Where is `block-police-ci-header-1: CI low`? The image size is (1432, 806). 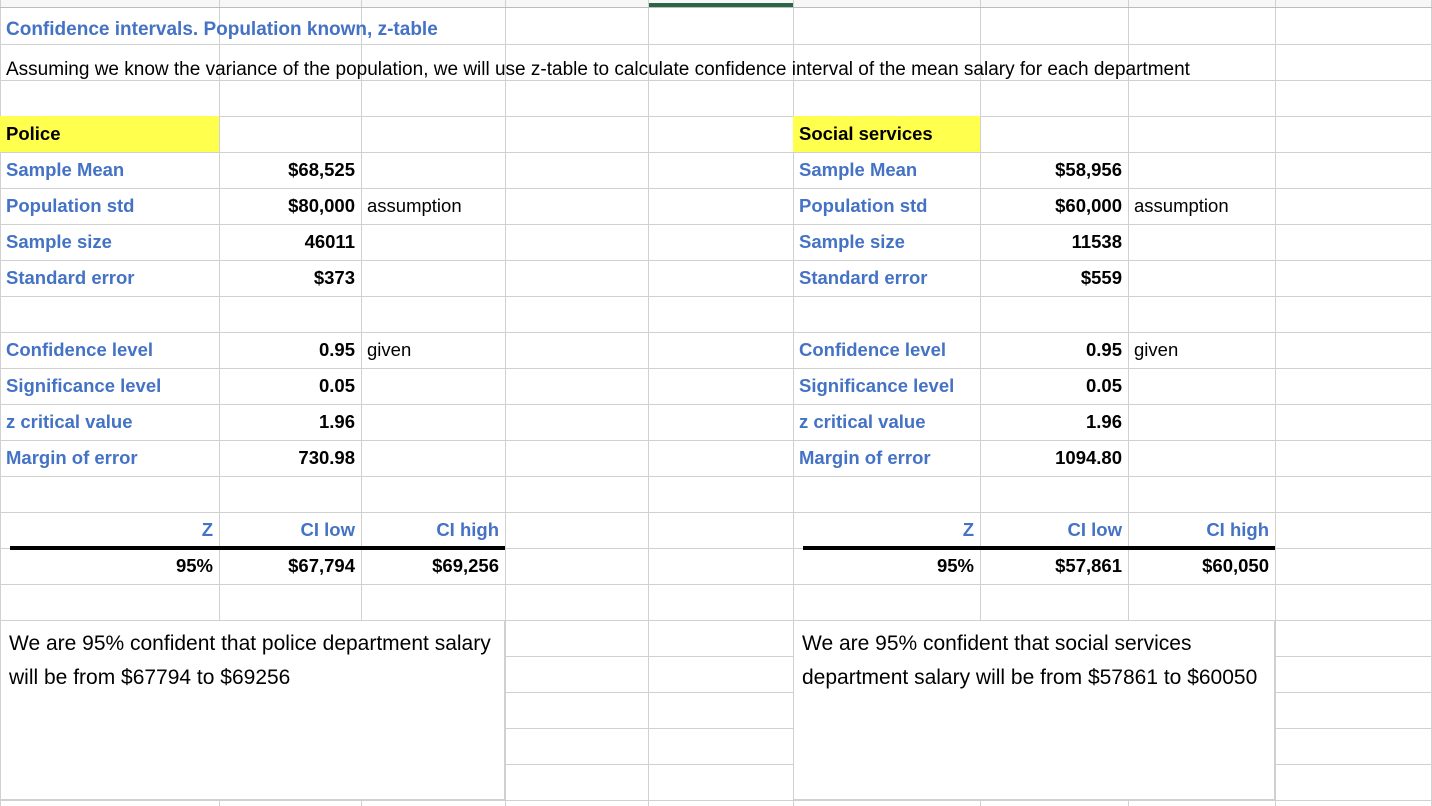
block-police-ci-header-1: CI low is located at coordinates (327, 529).